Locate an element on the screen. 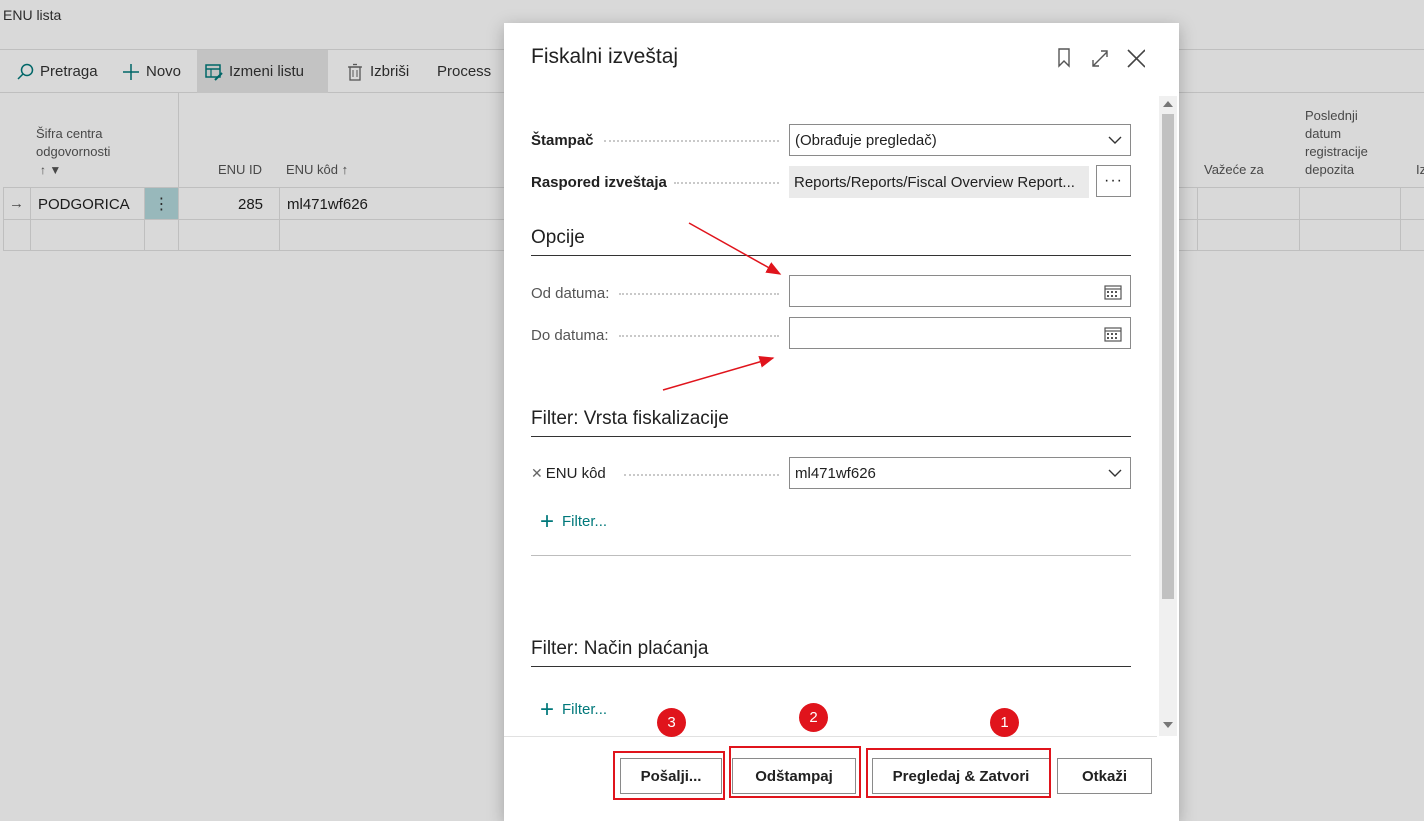 Image resolution: width=1424 pixels, height=821 pixels. from-date-label: Od datuma: is located at coordinates (570, 293).